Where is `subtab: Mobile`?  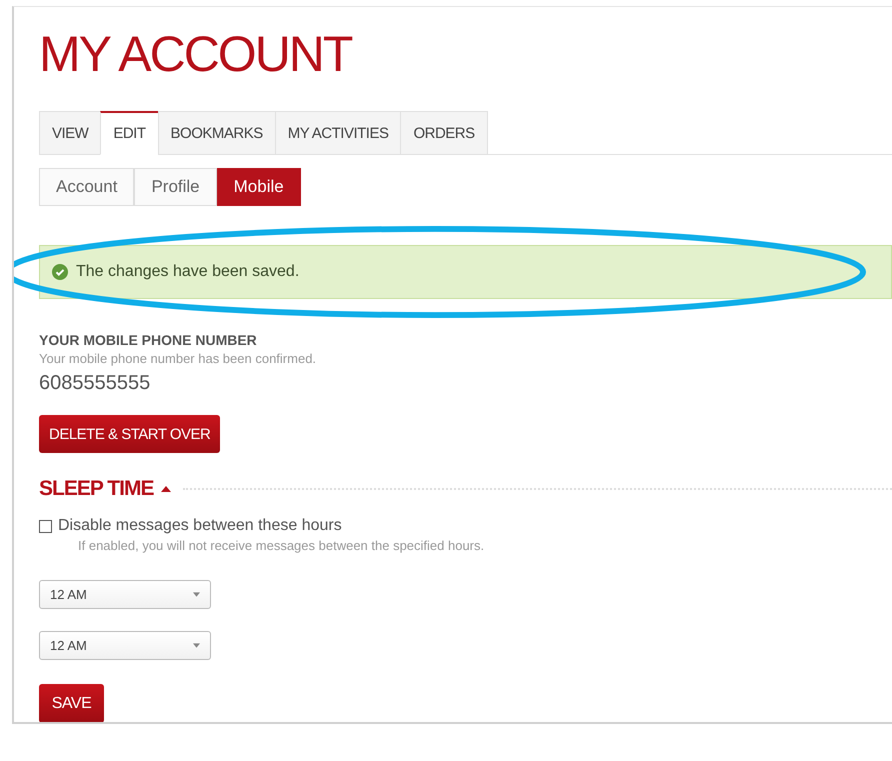 subtab: Mobile is located at coordinates (258, 187).